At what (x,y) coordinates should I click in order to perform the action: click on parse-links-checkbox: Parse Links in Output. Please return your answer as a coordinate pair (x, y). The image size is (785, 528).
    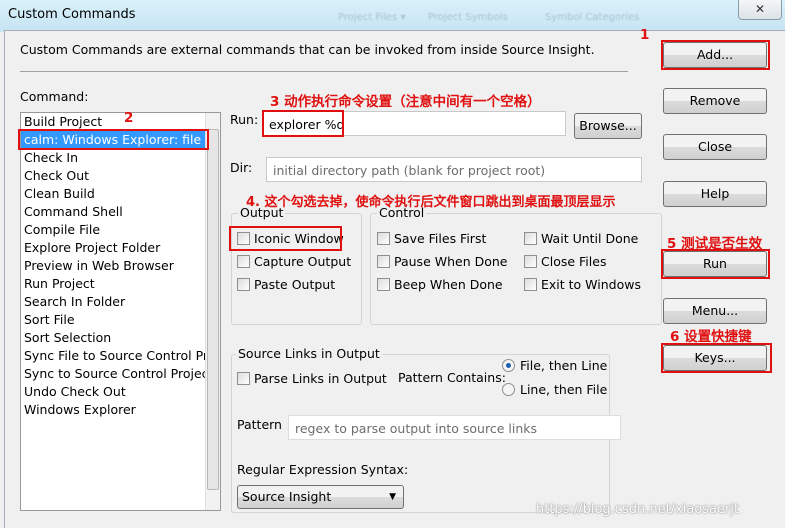
    Looking at the image, I should click on (312, 378).